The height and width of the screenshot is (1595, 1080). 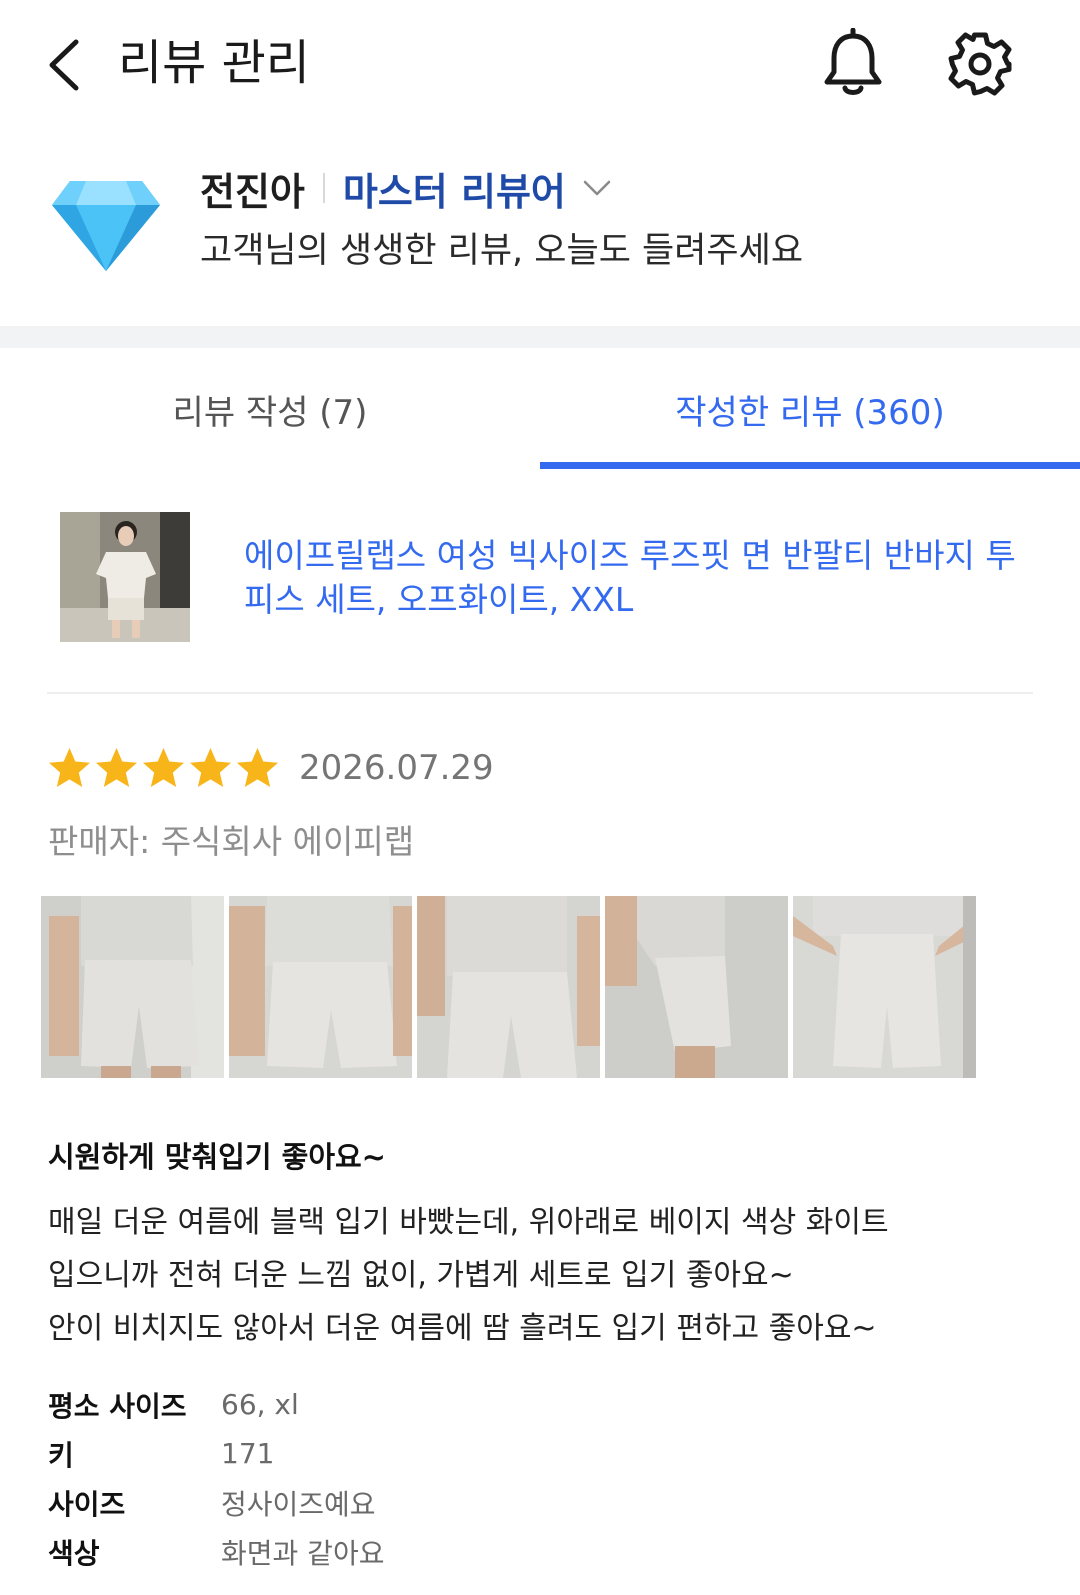 I want to click on reviewer-profile: 전진아 마스터 리뷰어 고객님의 생생한 리뷰, 오늘도 들려주세요, so click(x=540, y=235).